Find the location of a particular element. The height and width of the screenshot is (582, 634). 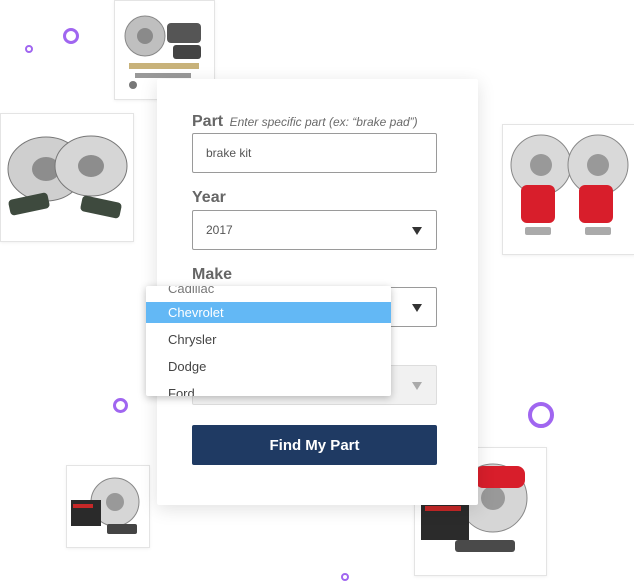

year-label: Year is located at coordinates (209, 197).